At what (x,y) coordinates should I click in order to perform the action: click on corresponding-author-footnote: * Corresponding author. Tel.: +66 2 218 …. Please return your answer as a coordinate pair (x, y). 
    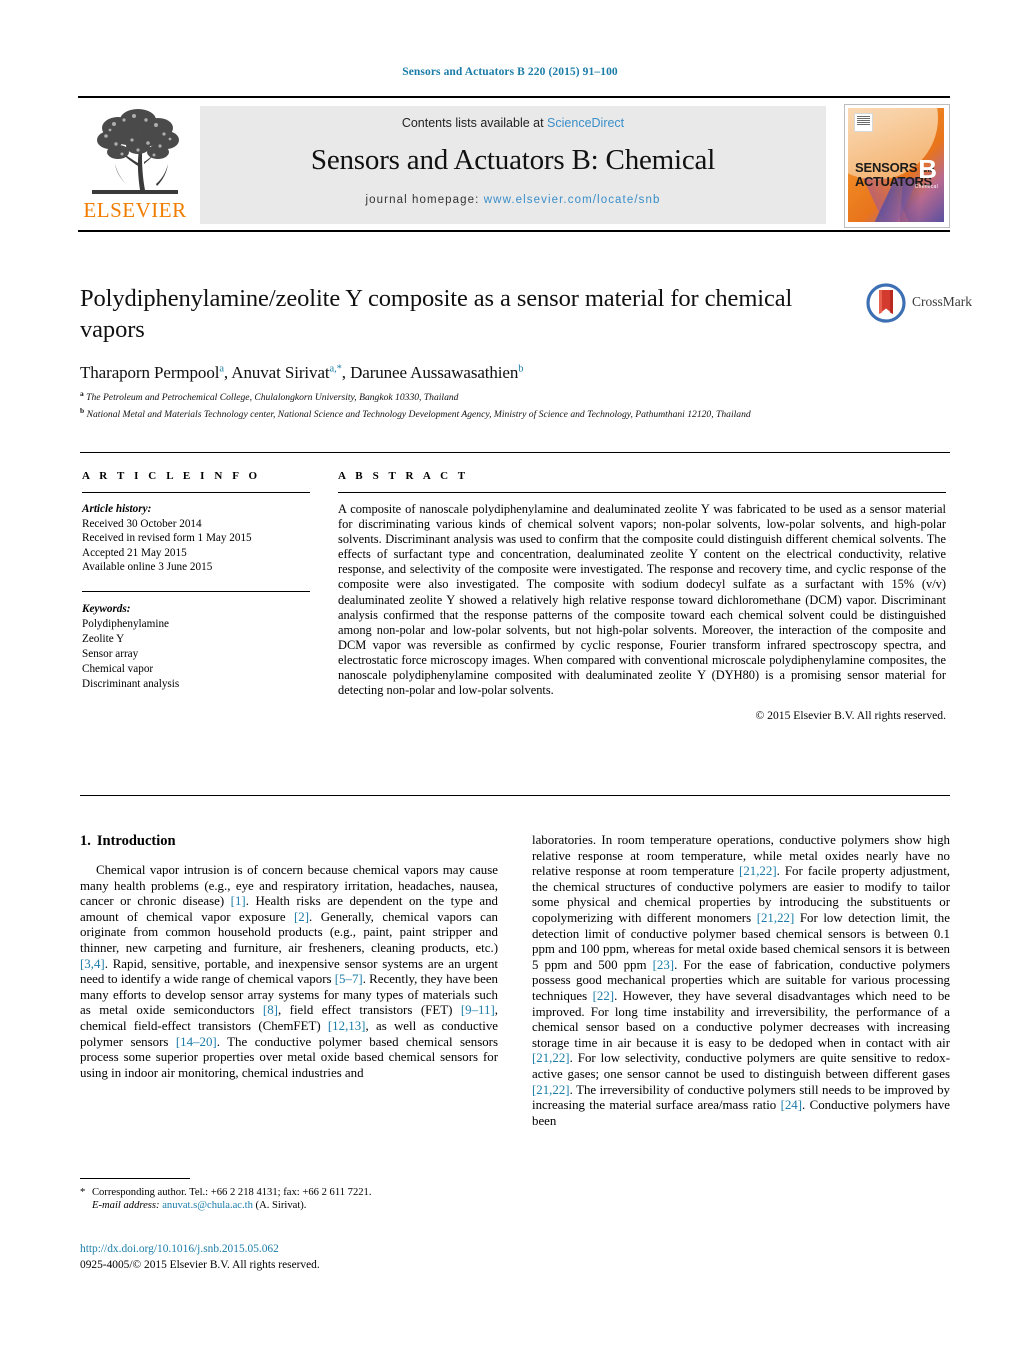
    Looking at the image, I should click on (289, 1195).